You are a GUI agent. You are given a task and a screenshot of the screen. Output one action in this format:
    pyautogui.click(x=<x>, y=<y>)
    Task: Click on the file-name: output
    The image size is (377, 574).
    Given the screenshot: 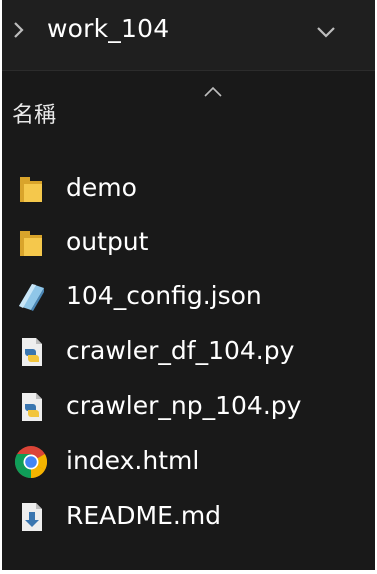 What is the action you would take?
    pyautogui.click(x=107, y=241)
    